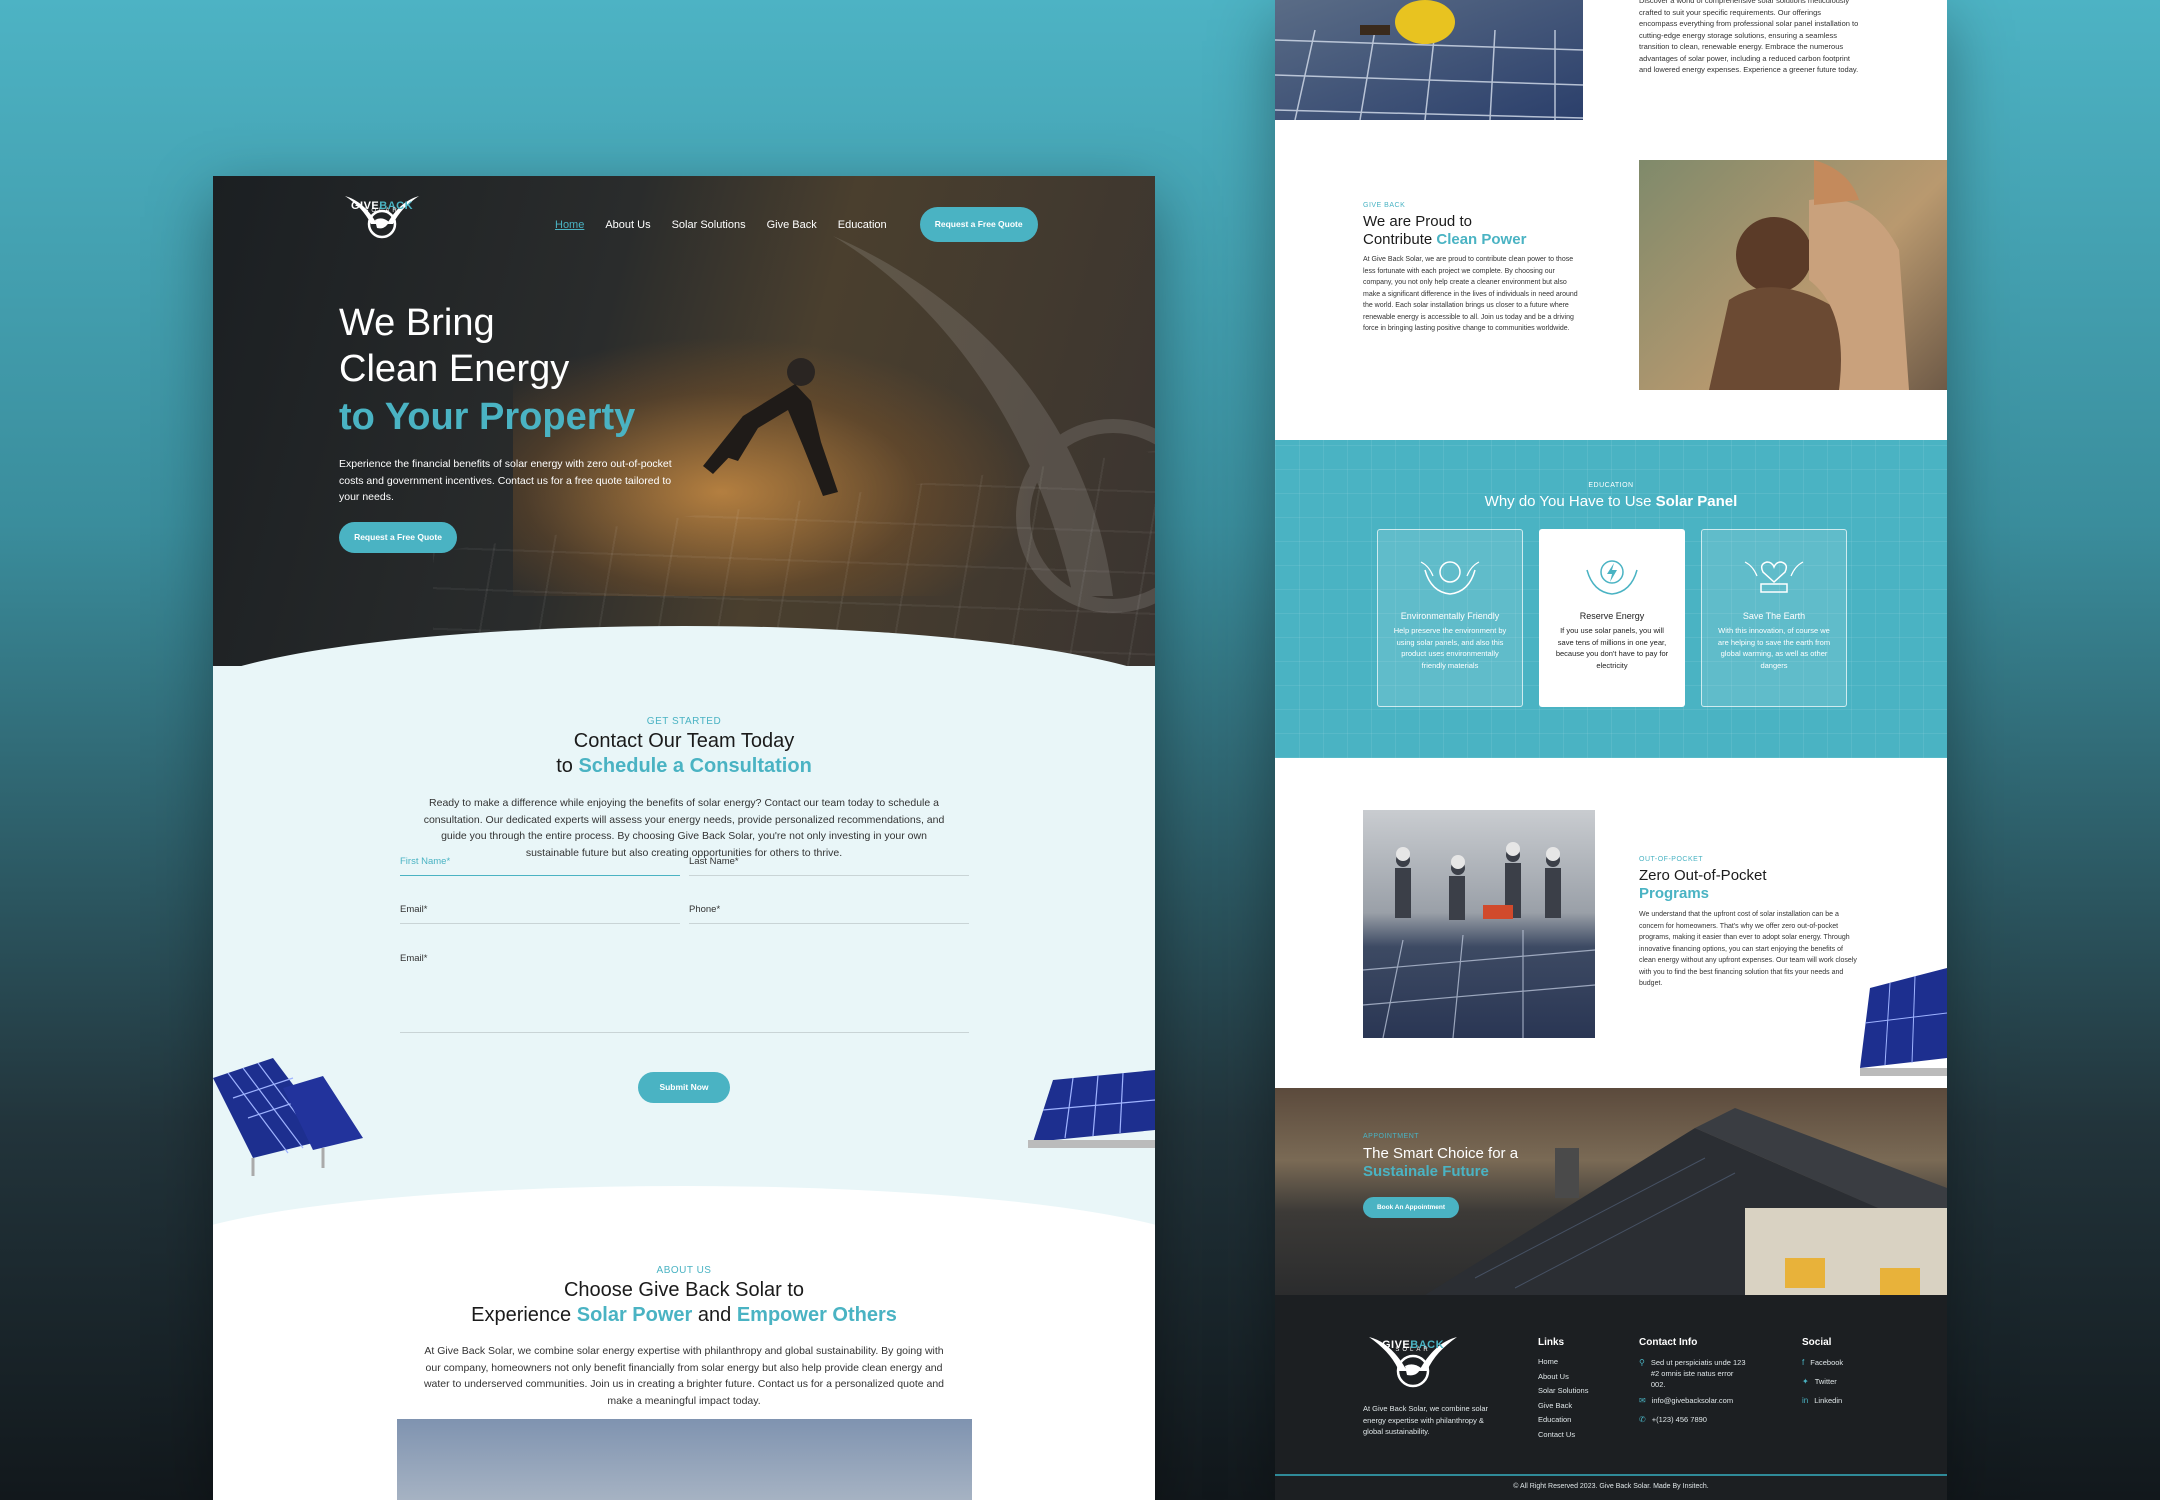 The height and width of the screenshot is (1500, 2160). Describe the element at coordinates (684, 993) in the screenshot. I see `message-field: Email*` at that location.